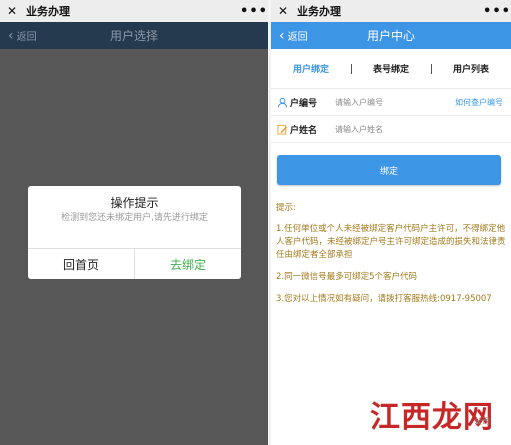 This screenshot has width=511, height=445. Describe the element at coordinates (389, 170) in the screenshot. I see `bind-button: 绑定` at that location.